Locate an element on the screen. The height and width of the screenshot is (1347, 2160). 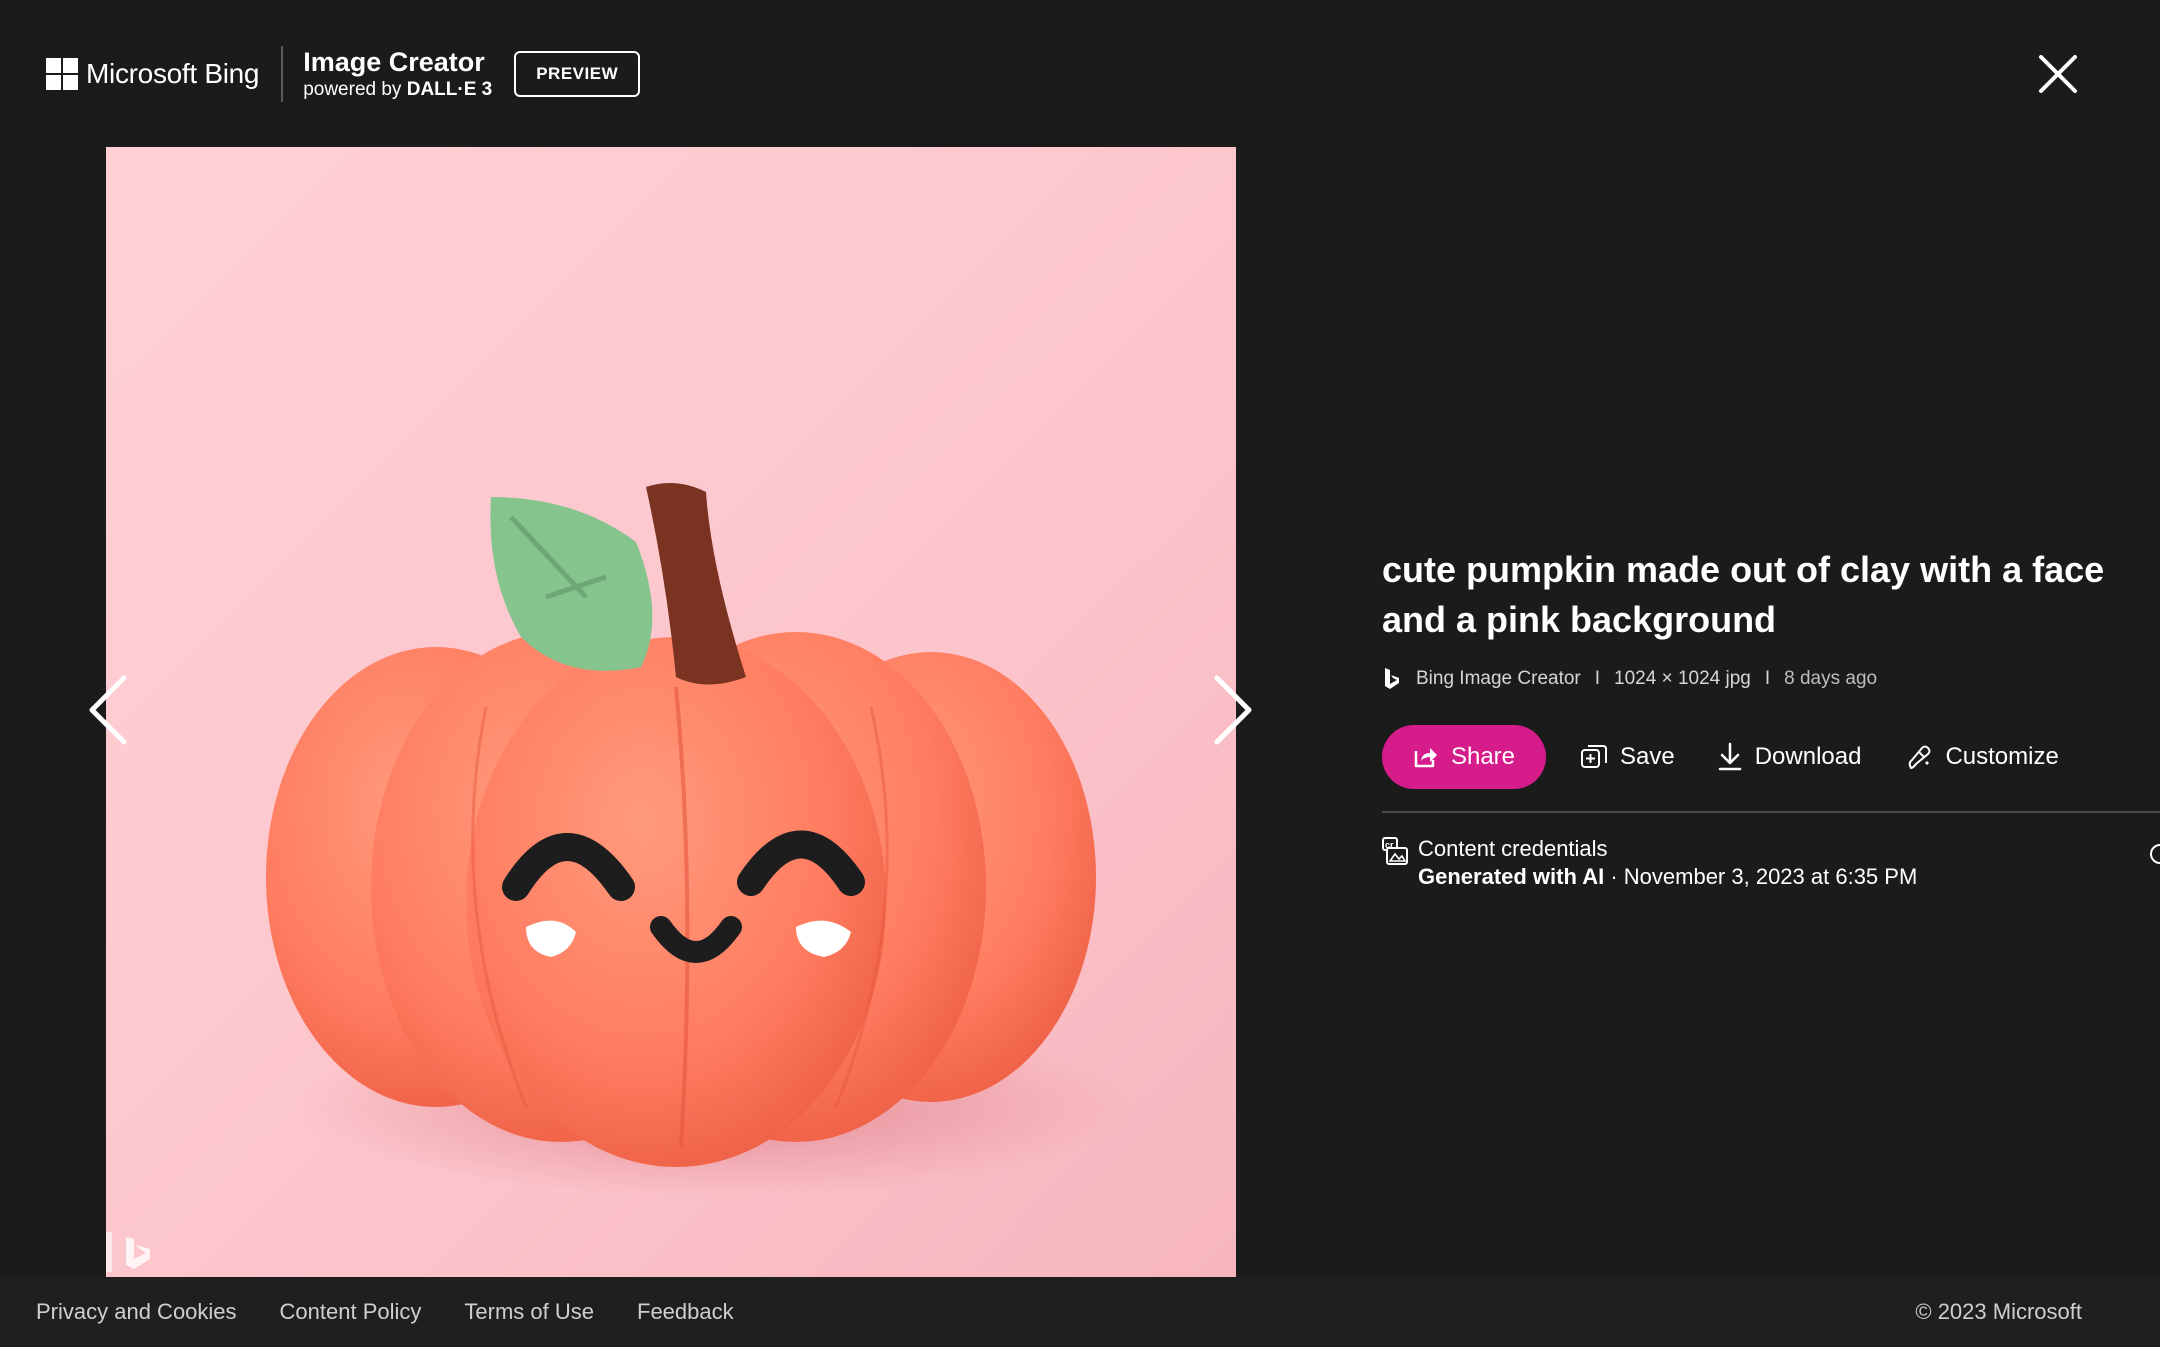
close-icon is located at coordinates (2058, 74).